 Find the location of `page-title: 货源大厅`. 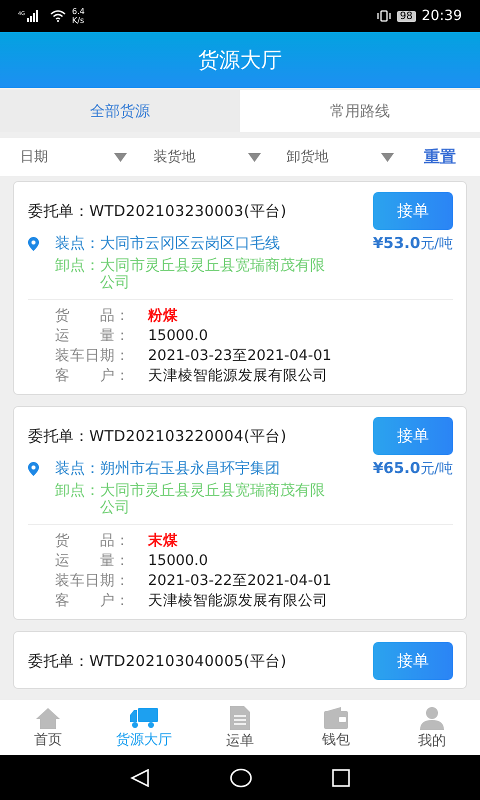

page-title: 货源大厅 is located at coordinates (240, 60).